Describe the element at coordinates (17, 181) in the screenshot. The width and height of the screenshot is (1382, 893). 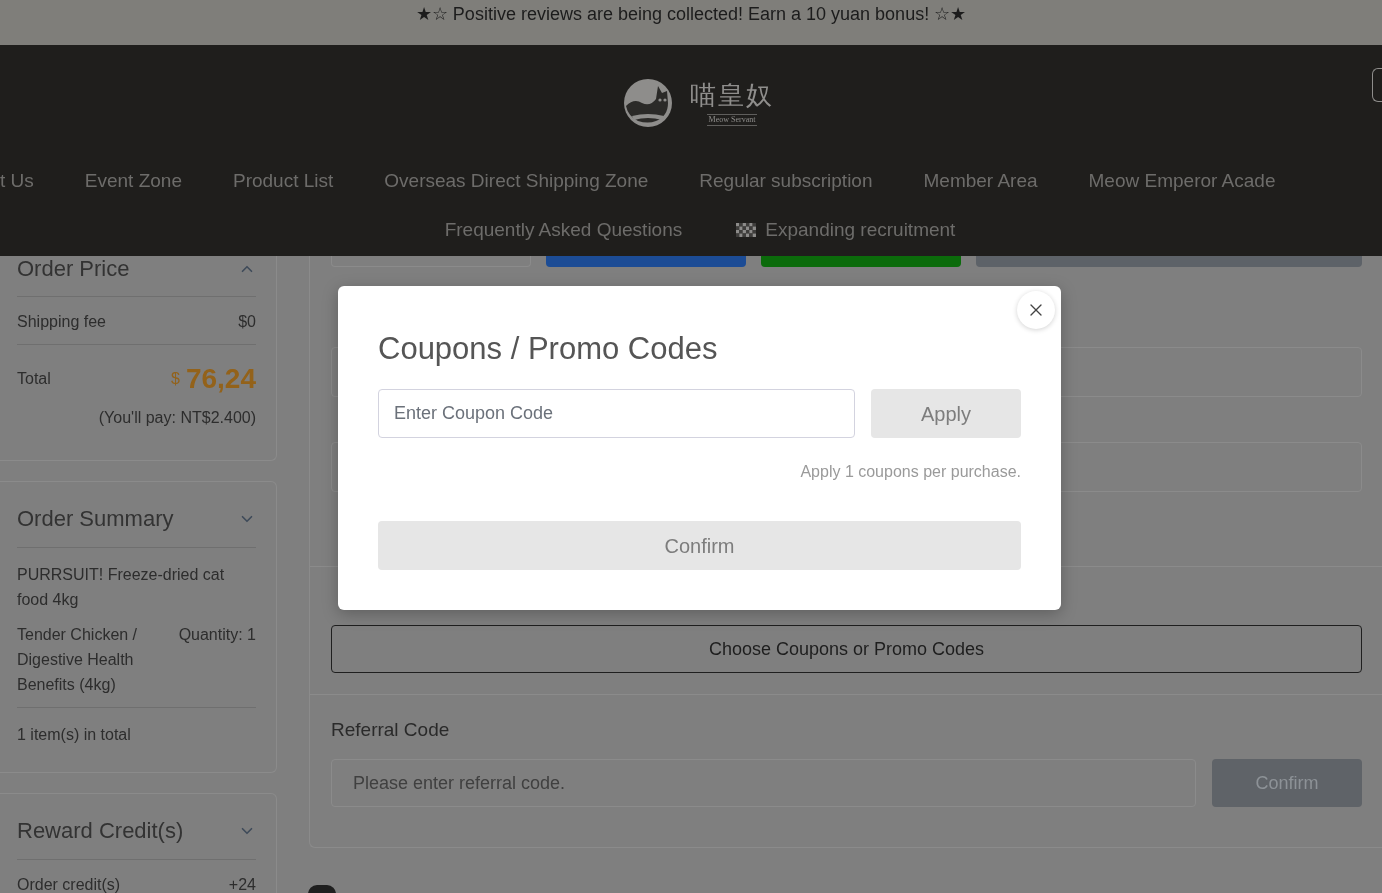
I see `nav-link: t Us` at that location.